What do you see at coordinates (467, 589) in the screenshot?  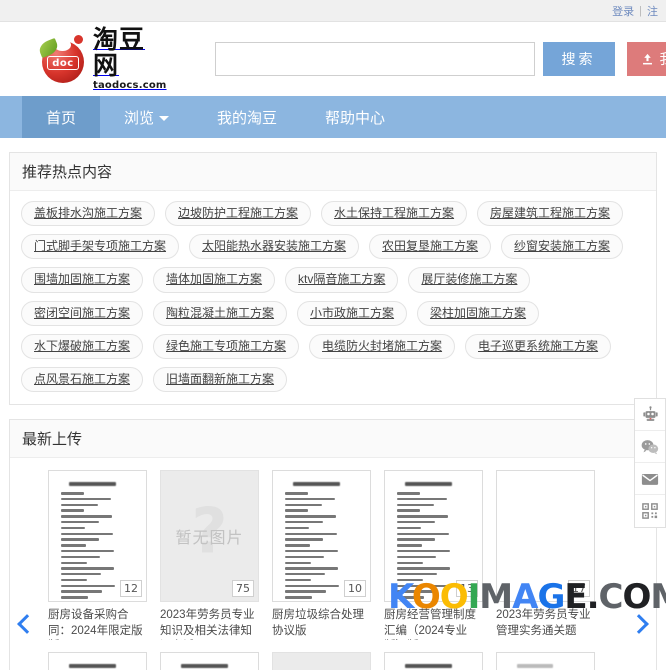 I see `page-count-badge: 13` at bounding box center [467, 589].